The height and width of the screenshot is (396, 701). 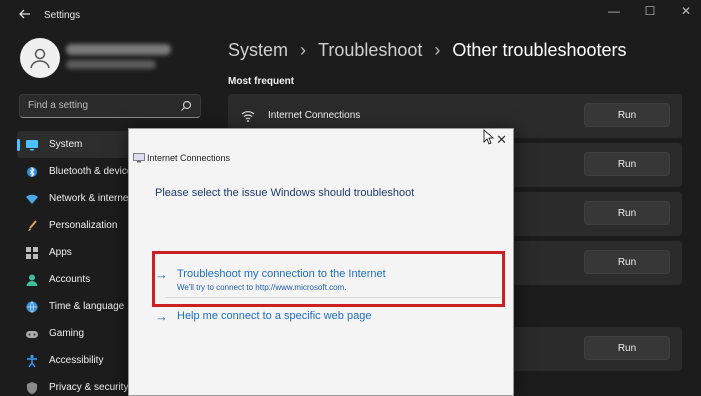 I want to click on mouse-cursor-icon, so click(x=489, y=137).